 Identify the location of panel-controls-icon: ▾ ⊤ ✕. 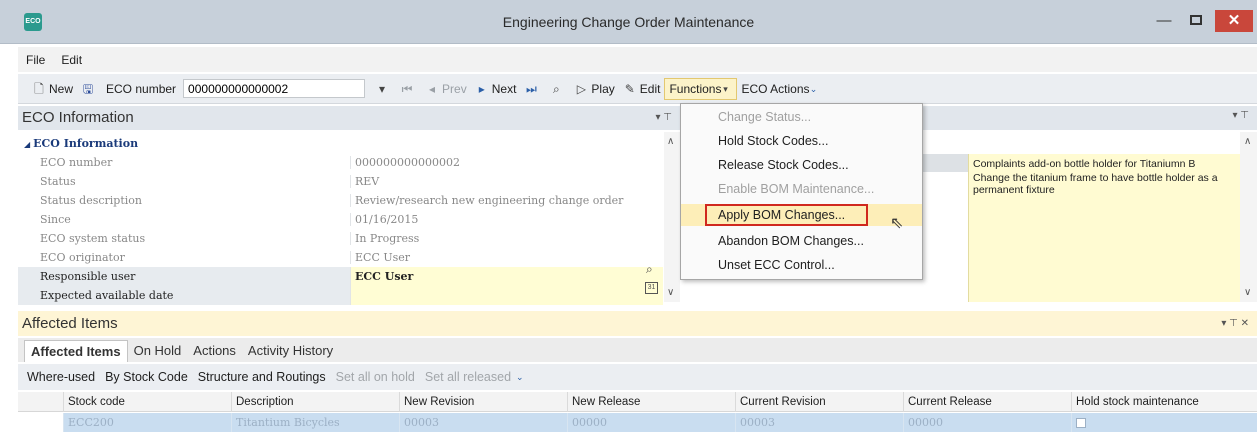
(1235, 323).